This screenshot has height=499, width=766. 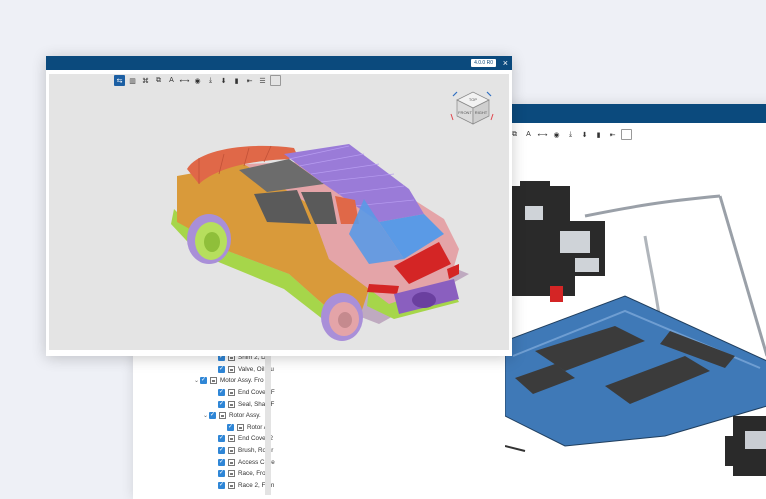 What do you see at coordinates (184, 80) in the screenshot?
I see `car-tool-button: ⟷` at bounding box center [184, 80].